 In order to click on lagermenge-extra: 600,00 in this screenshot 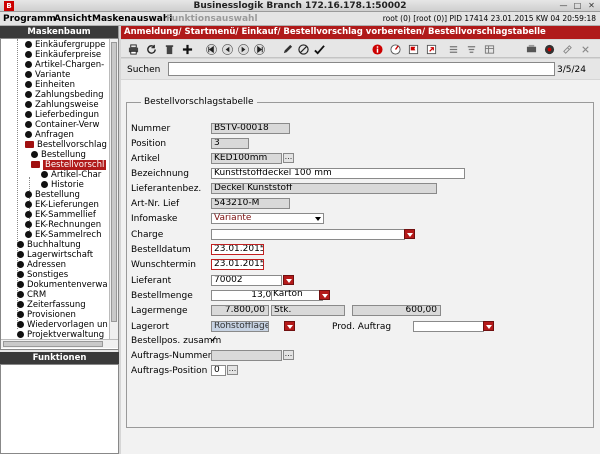, I will do `click(396, 310)`.